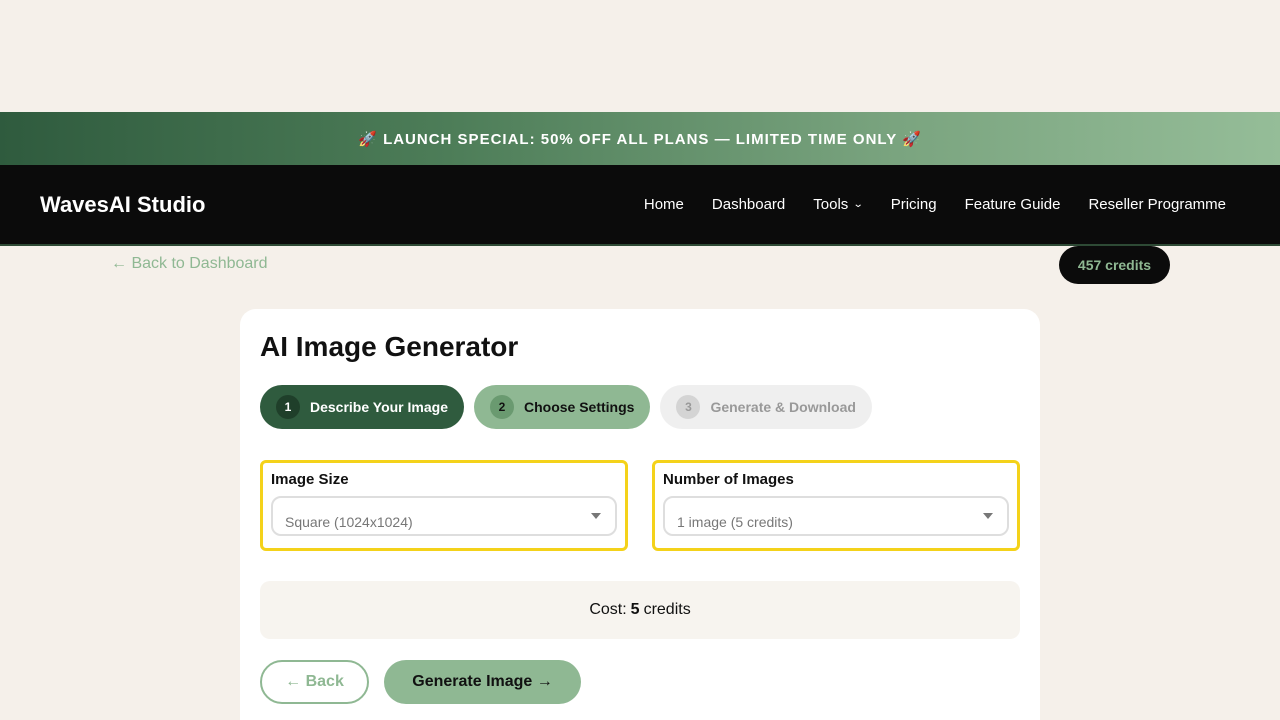 The height and width of the screenshot is (720, 1280). What do you see at coordinates (310, 479) in the screenshot?
I see `image-size-label: Image Size` at bounding box center [310, 479].